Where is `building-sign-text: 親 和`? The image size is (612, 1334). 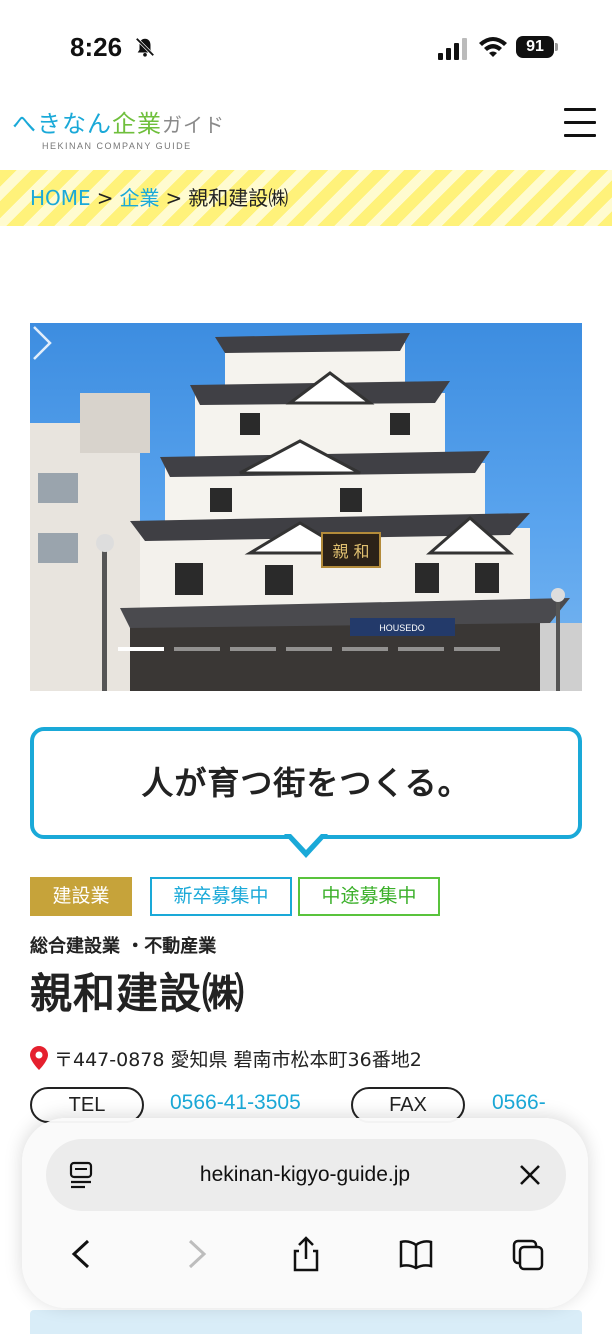
building-sign-text: 親 和 is located at coordinates (350, 551).